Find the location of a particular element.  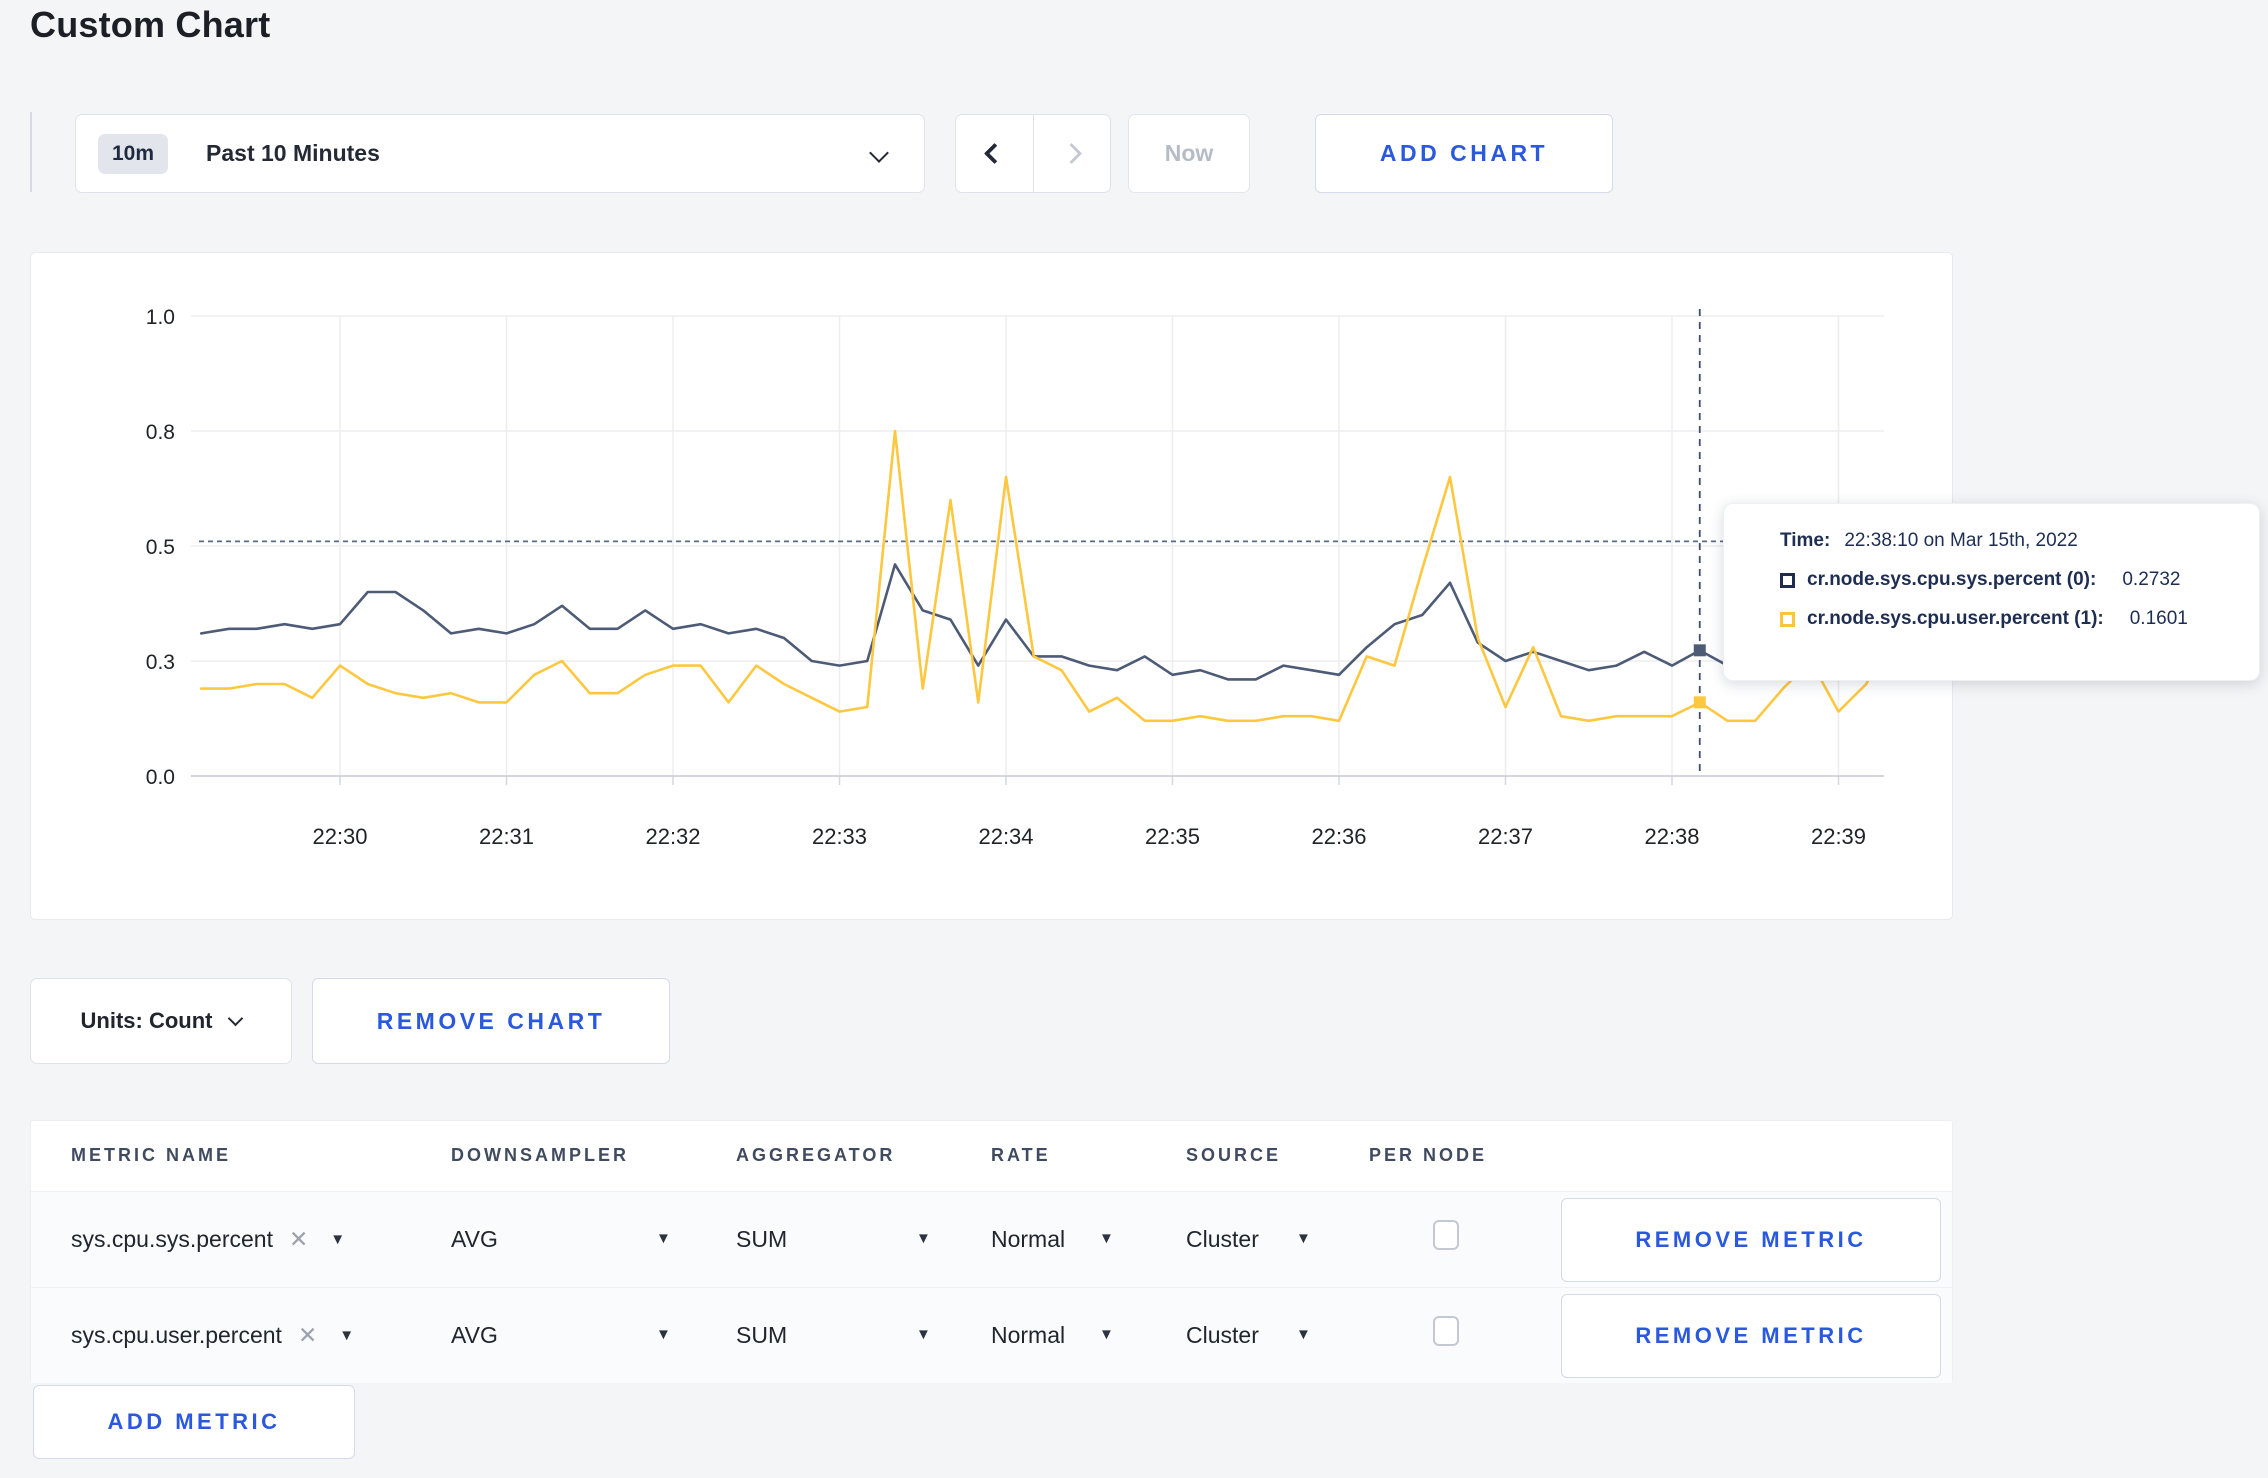

x-axis-tick-label: 22:35 is located at coordinates (1172, 836).